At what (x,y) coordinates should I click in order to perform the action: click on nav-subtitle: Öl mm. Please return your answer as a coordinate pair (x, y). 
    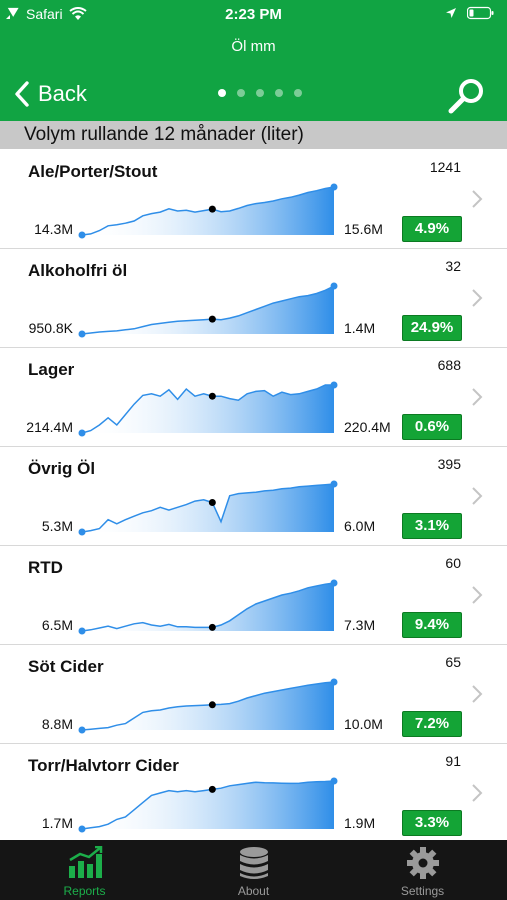
    Looking at the image, I should click on (253, 46).